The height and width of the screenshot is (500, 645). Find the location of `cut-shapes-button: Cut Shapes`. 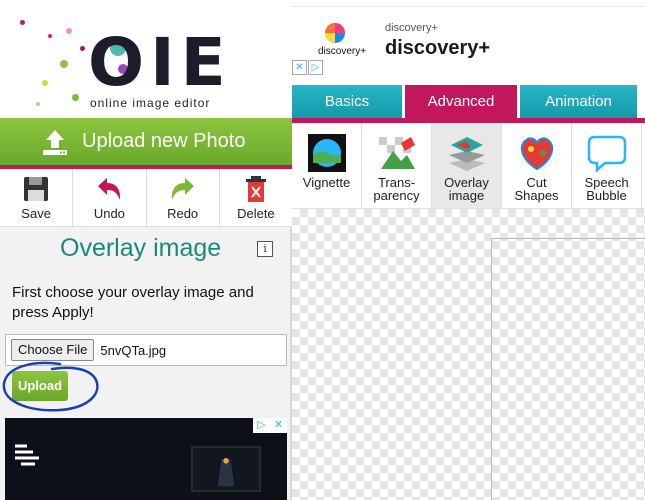

cut-shapes-button: Cut Shapes is located at coordinates (537, 165).